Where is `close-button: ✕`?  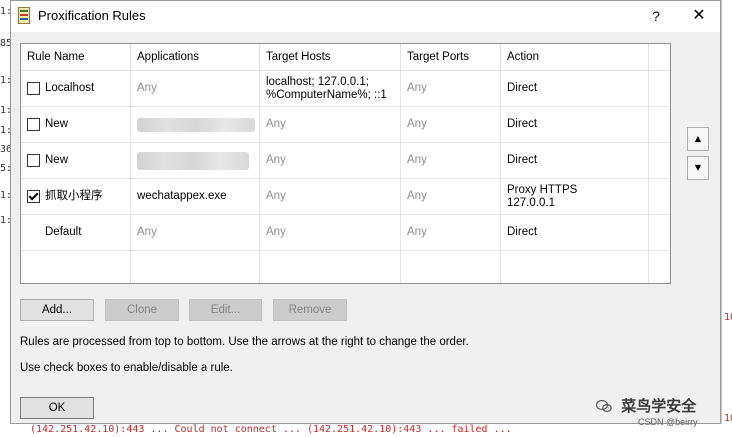 close-button: ✕ is located at coordinates (699, 16).